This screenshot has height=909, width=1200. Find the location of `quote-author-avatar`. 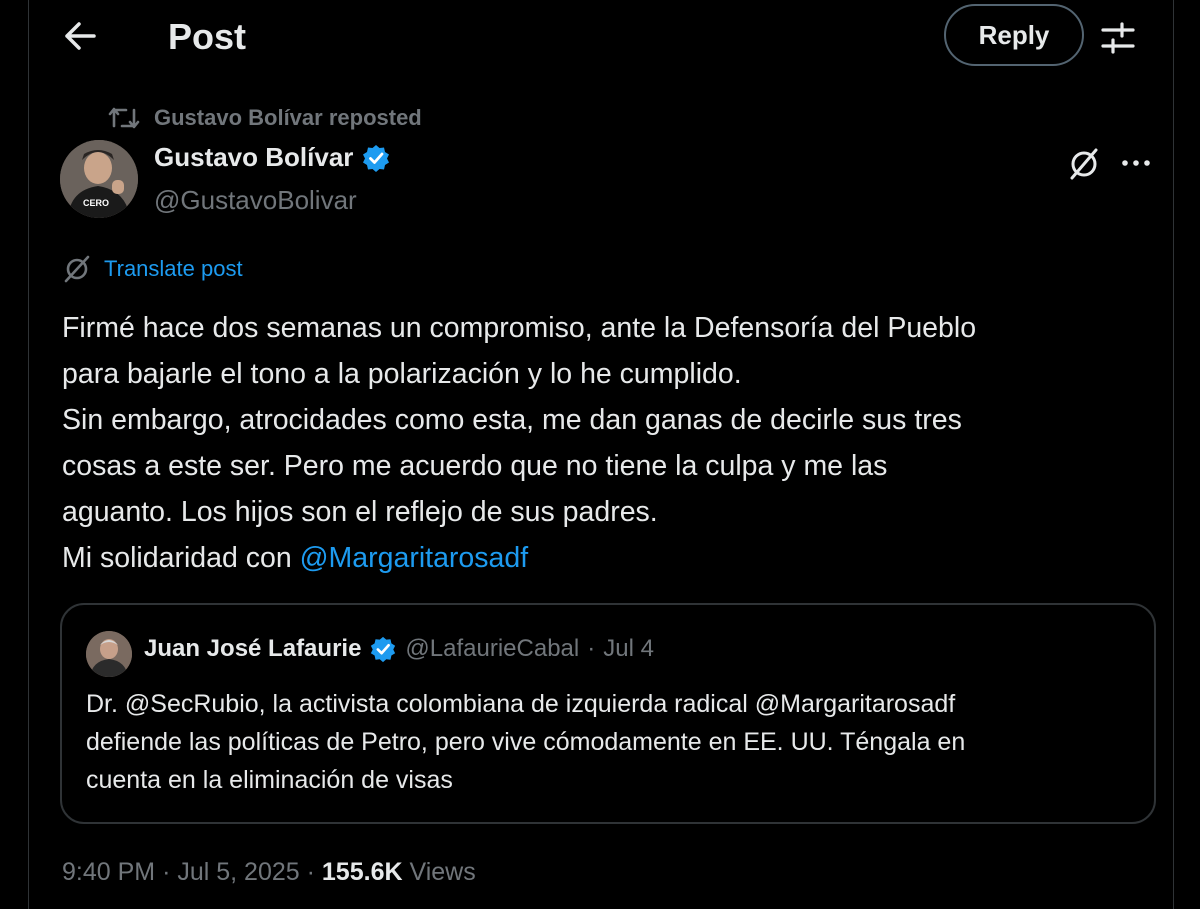

quote-author-avatar is located at coordinates (109, 654).